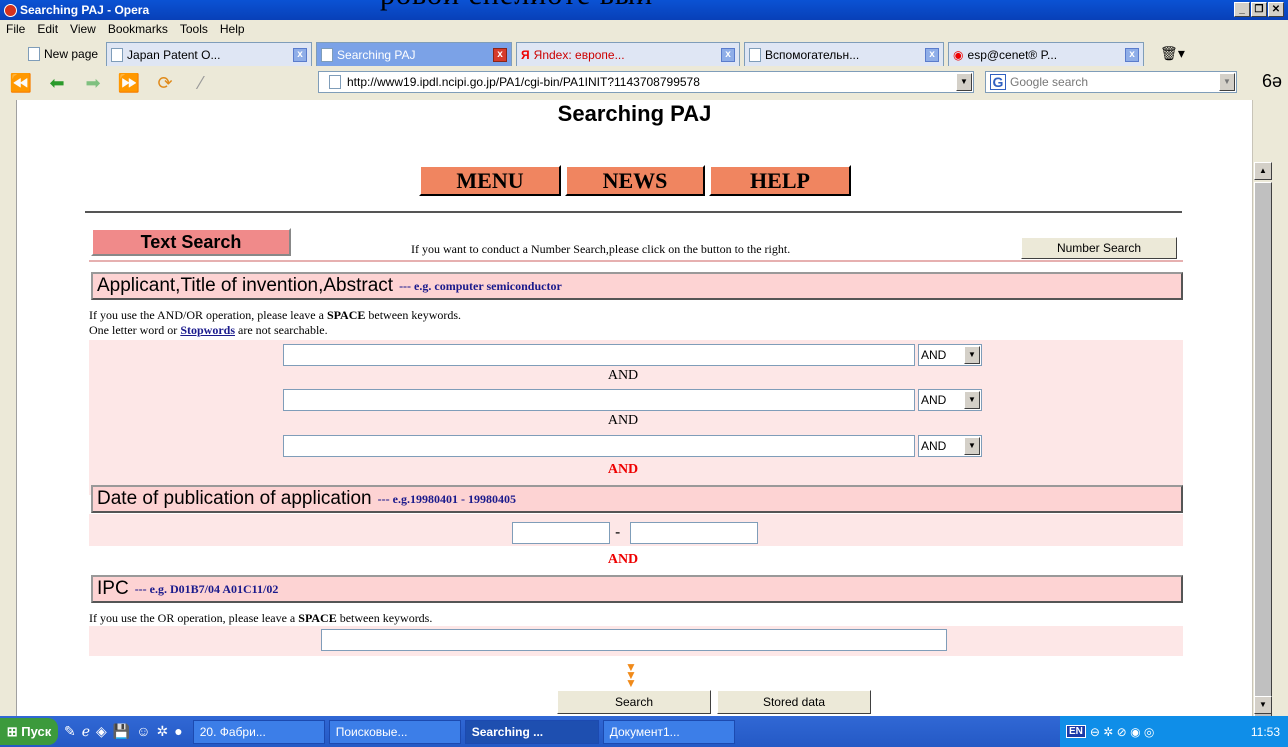 This screenshot has width=1288, height=747. I want to click on operator-select-1: AND ▼, so click(950, 355).